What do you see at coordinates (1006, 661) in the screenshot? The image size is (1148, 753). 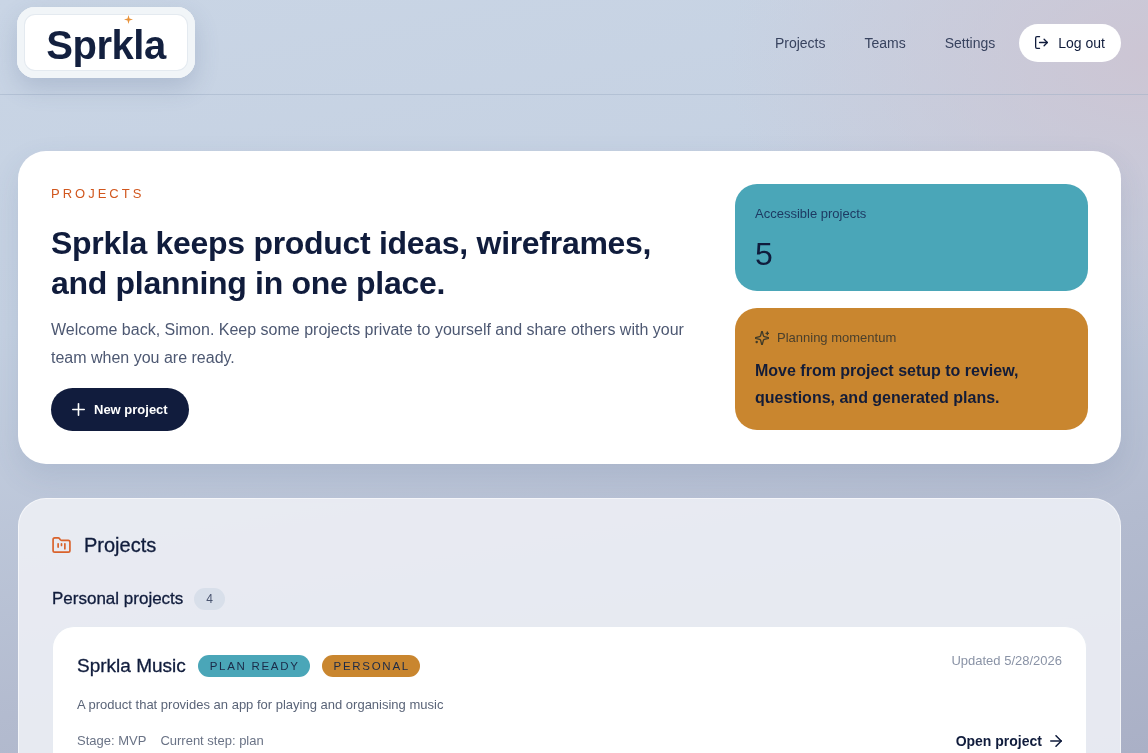 I see `updated-date: Updated 5/28/2026` at bounding box center [1006, 661].